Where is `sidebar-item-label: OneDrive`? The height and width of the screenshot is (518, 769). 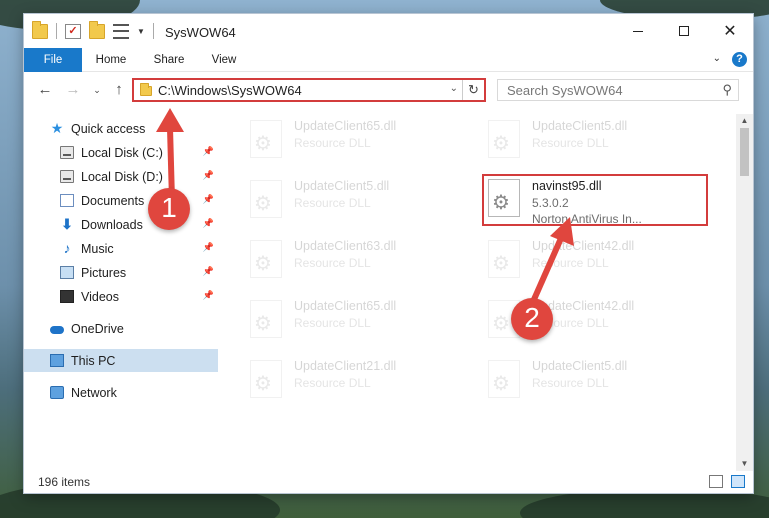
sidebar-item-label: OneDrive is located at coordinates (97, 328).